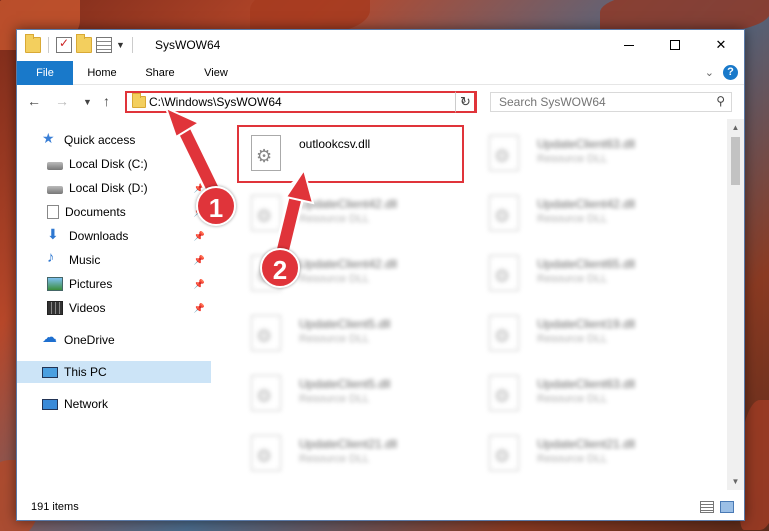 This screenshot has height=531, width=769. I want to click on address-path: C:\Windows\SysWOW64, so click(215, 102).